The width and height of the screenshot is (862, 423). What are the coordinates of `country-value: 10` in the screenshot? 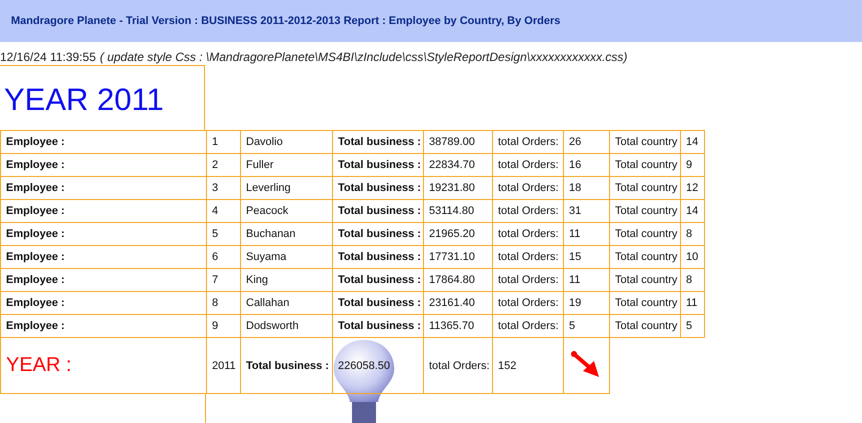 It's located at (692, 257).